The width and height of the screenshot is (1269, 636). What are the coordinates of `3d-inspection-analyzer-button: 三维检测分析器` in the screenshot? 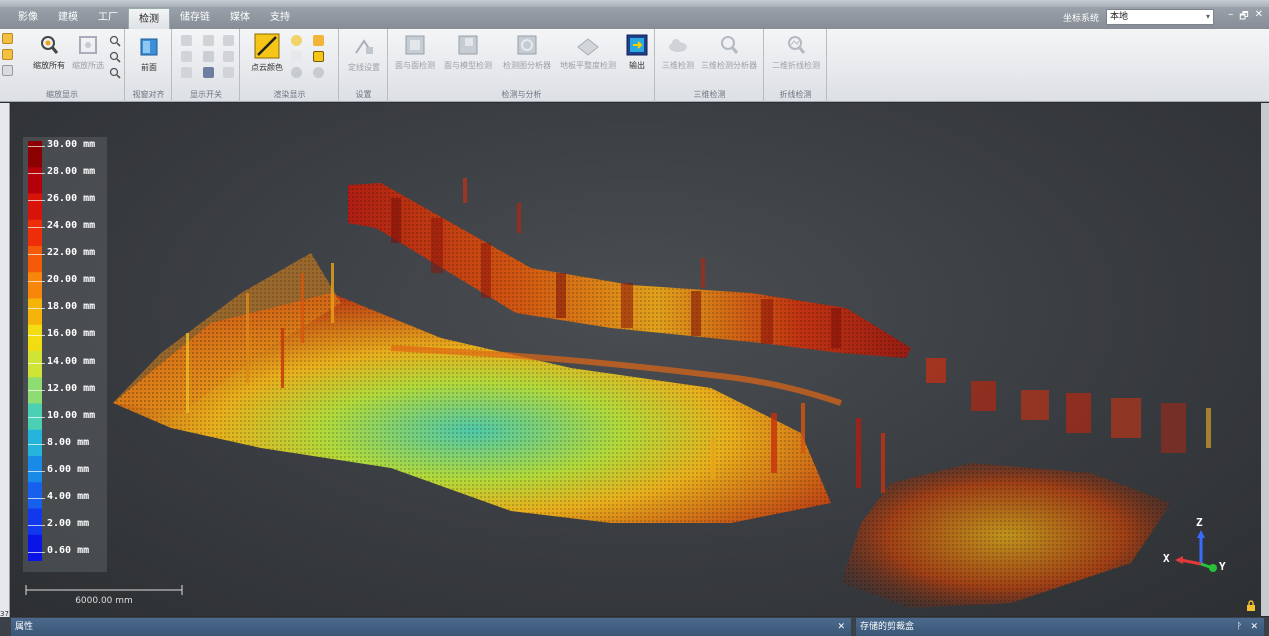 It's located at (729, 52).